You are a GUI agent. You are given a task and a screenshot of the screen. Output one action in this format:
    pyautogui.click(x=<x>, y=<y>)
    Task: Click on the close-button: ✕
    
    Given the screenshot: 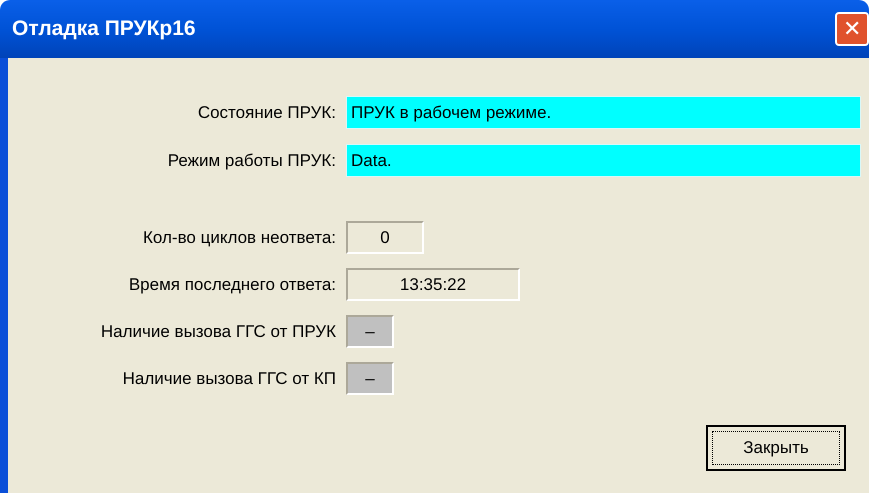 What is the action you would take?
    pyautogui.click(x=852, y=29)
    